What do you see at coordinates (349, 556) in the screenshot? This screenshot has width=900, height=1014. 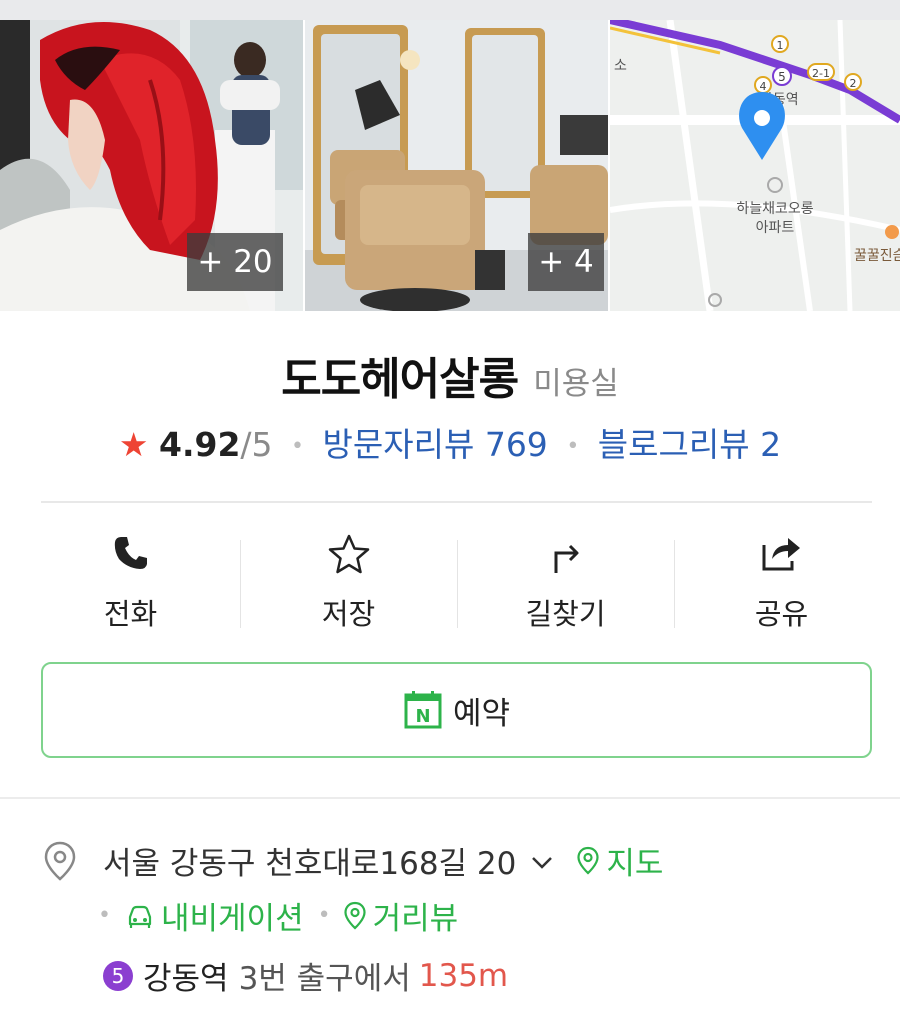 I see `star-outline-icon` at bounding box center [349, 556].